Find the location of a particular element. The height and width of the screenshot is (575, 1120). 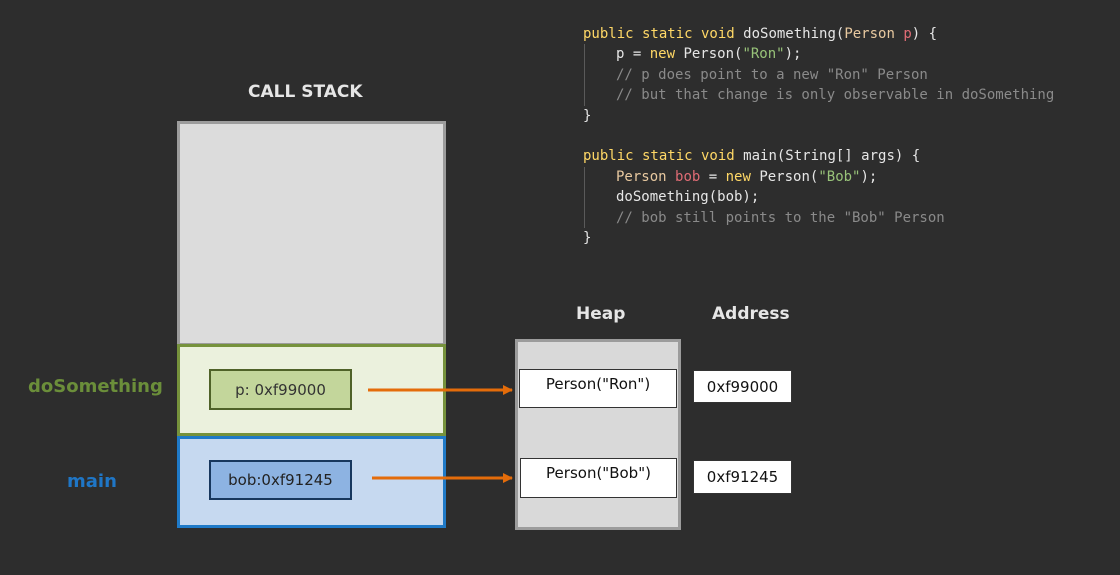

code-token: doSomething( is located at coordinates (794, 34).